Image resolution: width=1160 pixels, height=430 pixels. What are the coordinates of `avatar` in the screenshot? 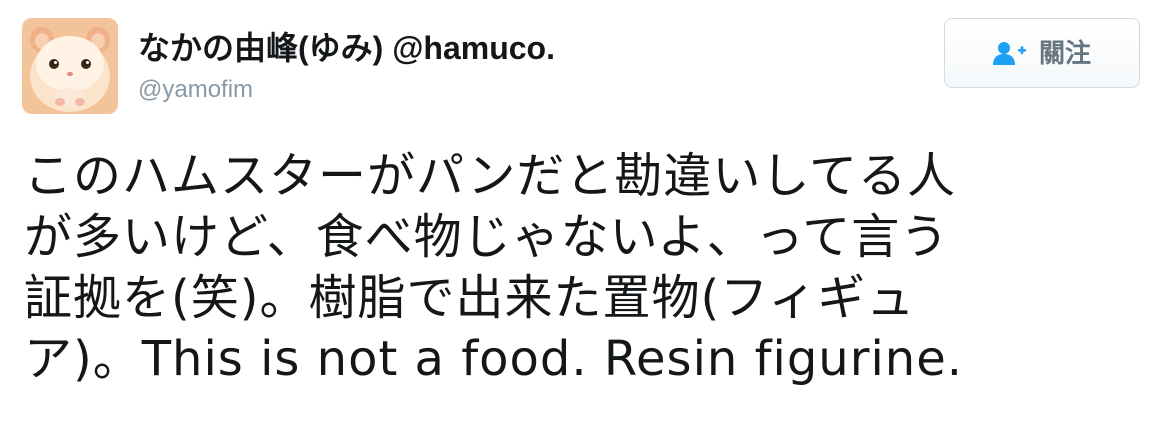 It's located at (70, 66).